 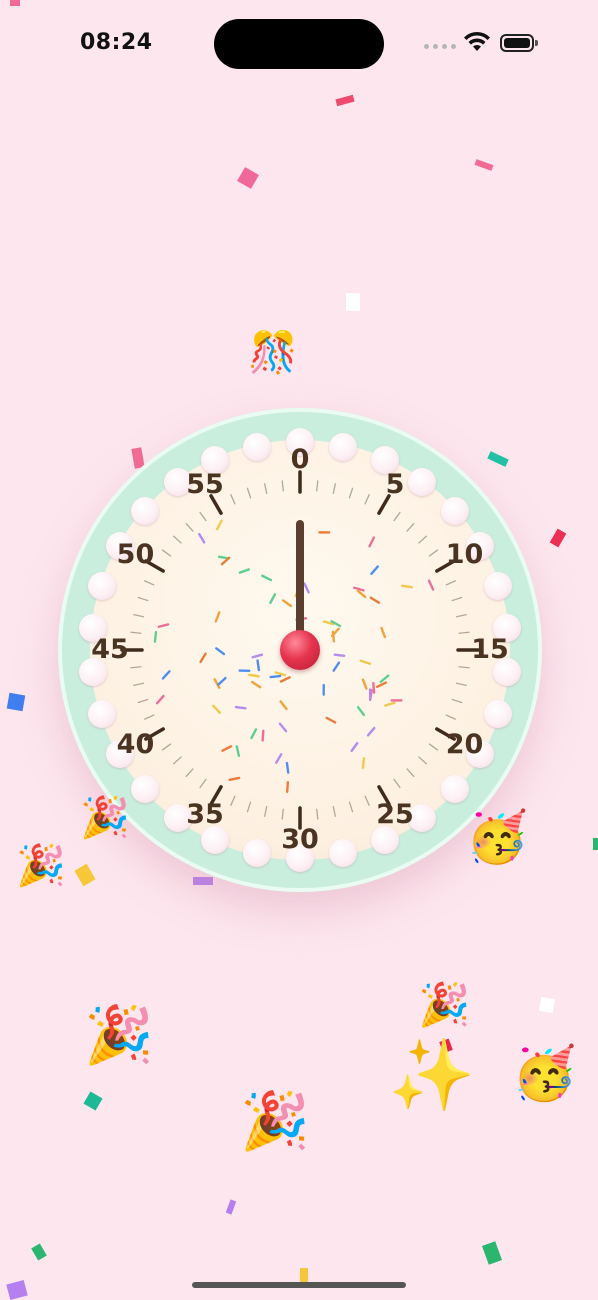 What do you see at coordinates (299, 45) in the screenshot?
I see `status-bar: 08:24` at bounding box center [299, 45].